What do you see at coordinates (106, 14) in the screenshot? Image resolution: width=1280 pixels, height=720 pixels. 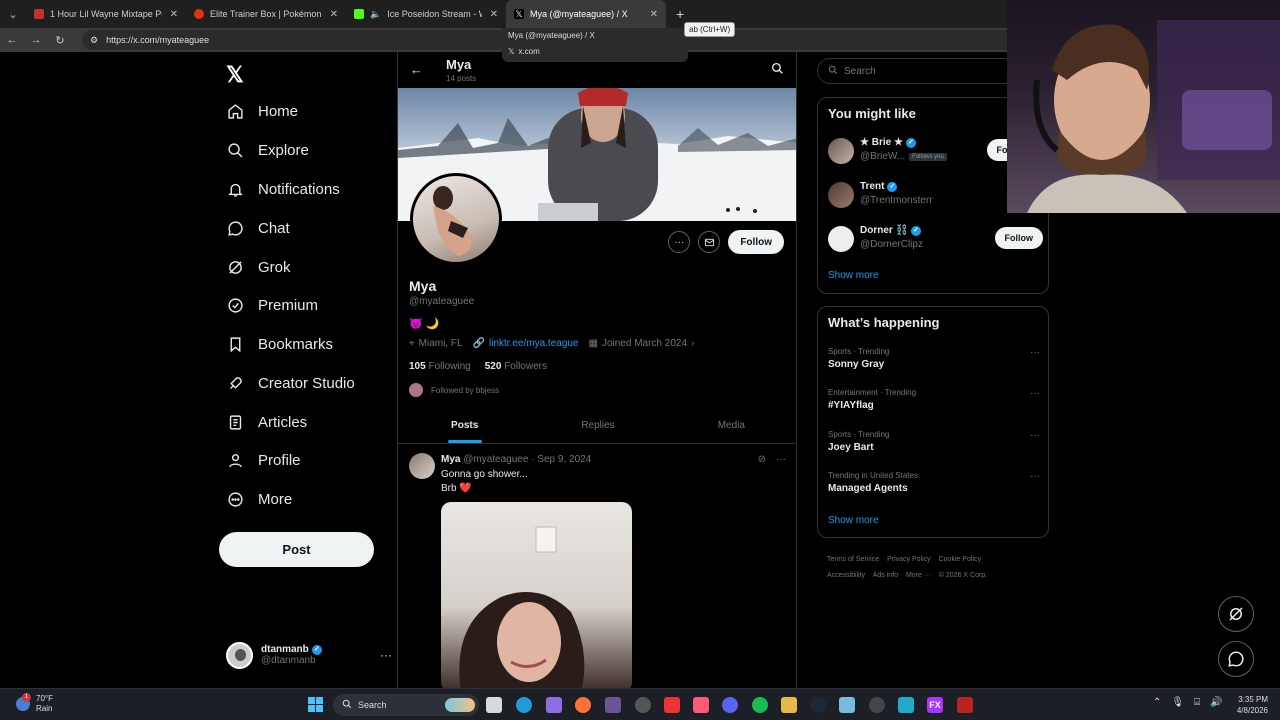 I see `browser-tab: 1 Hour Lil Wayne Mixtape Prime: M ✕` at bounding box center [106, 14].